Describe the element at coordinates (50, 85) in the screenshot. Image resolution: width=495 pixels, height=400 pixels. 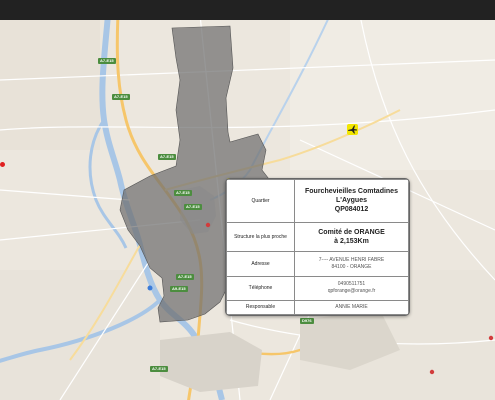
I see `map-area-west` at that location.